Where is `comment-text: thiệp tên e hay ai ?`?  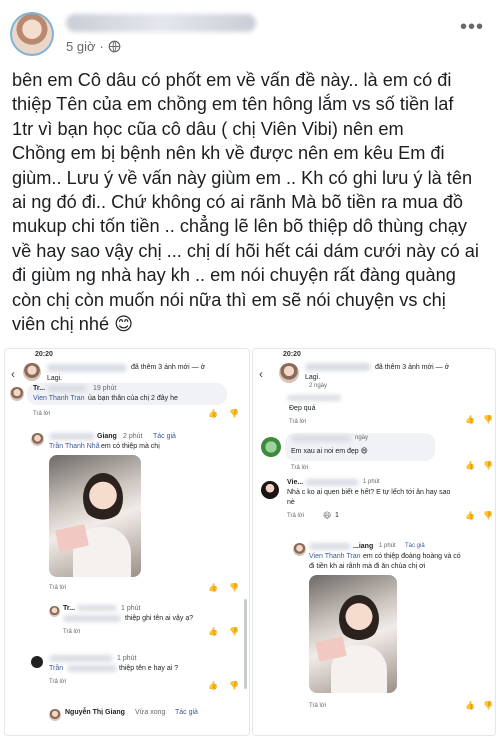
comment-text: thiệp tên e hay ai ? is located at coordinates (149, 668).